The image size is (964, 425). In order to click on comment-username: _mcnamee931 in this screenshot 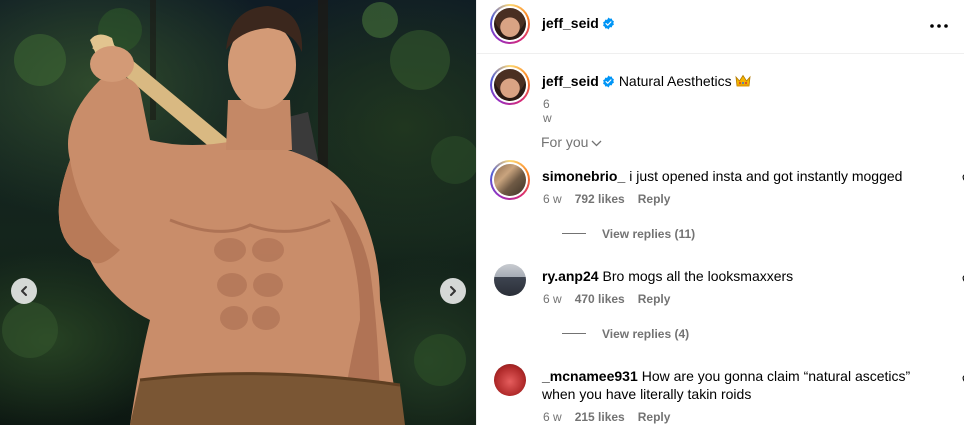, I will do `click(590, 376)`.